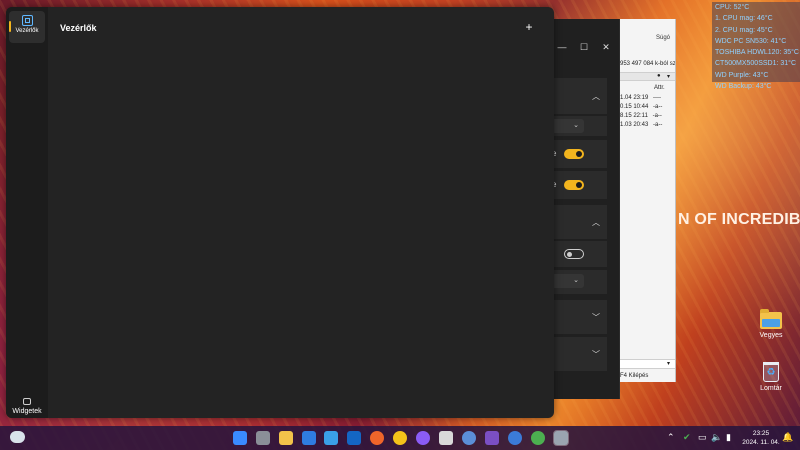 The width and height of the screenshot is (800, 450). Describe the element at coordinates (446, 438) in the screenshot. I see `media-player-icon` at that location.